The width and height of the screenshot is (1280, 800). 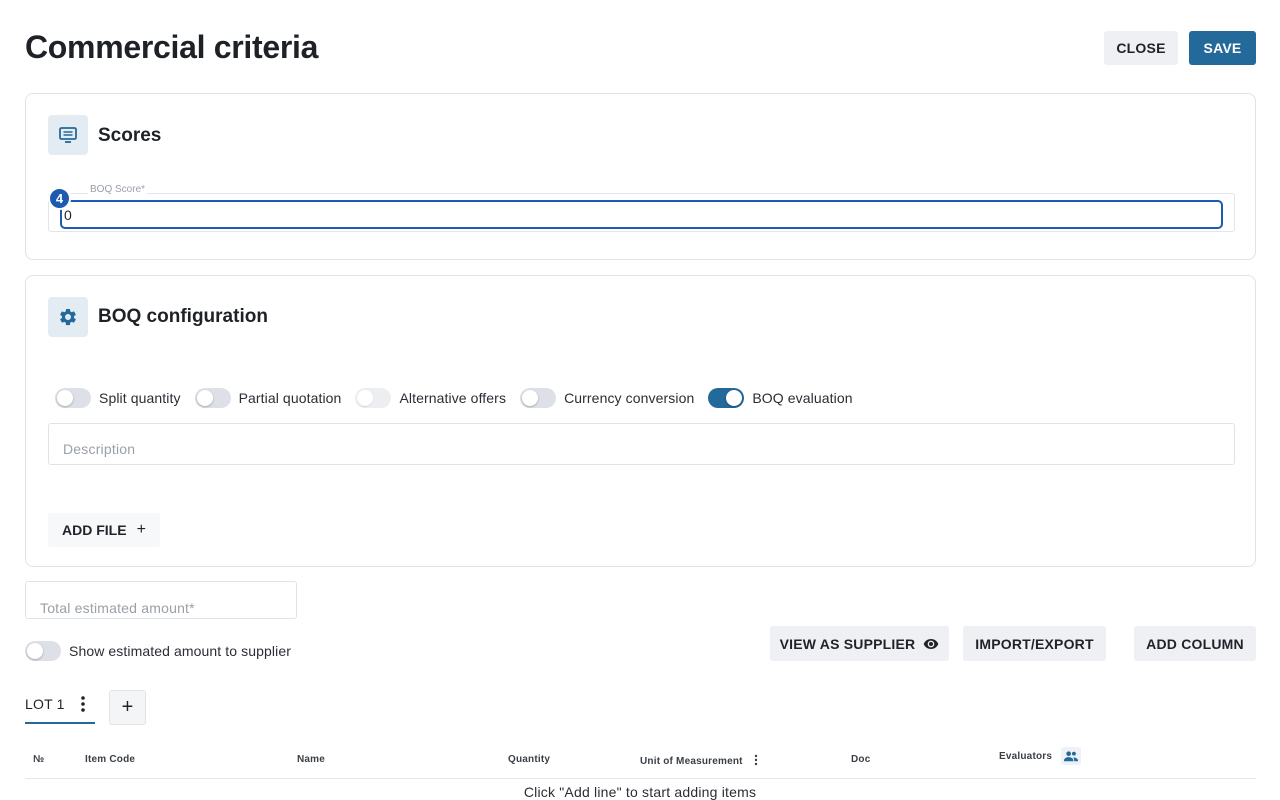 I want to click on boq-score-value: 0, so click(x=68, y=215).